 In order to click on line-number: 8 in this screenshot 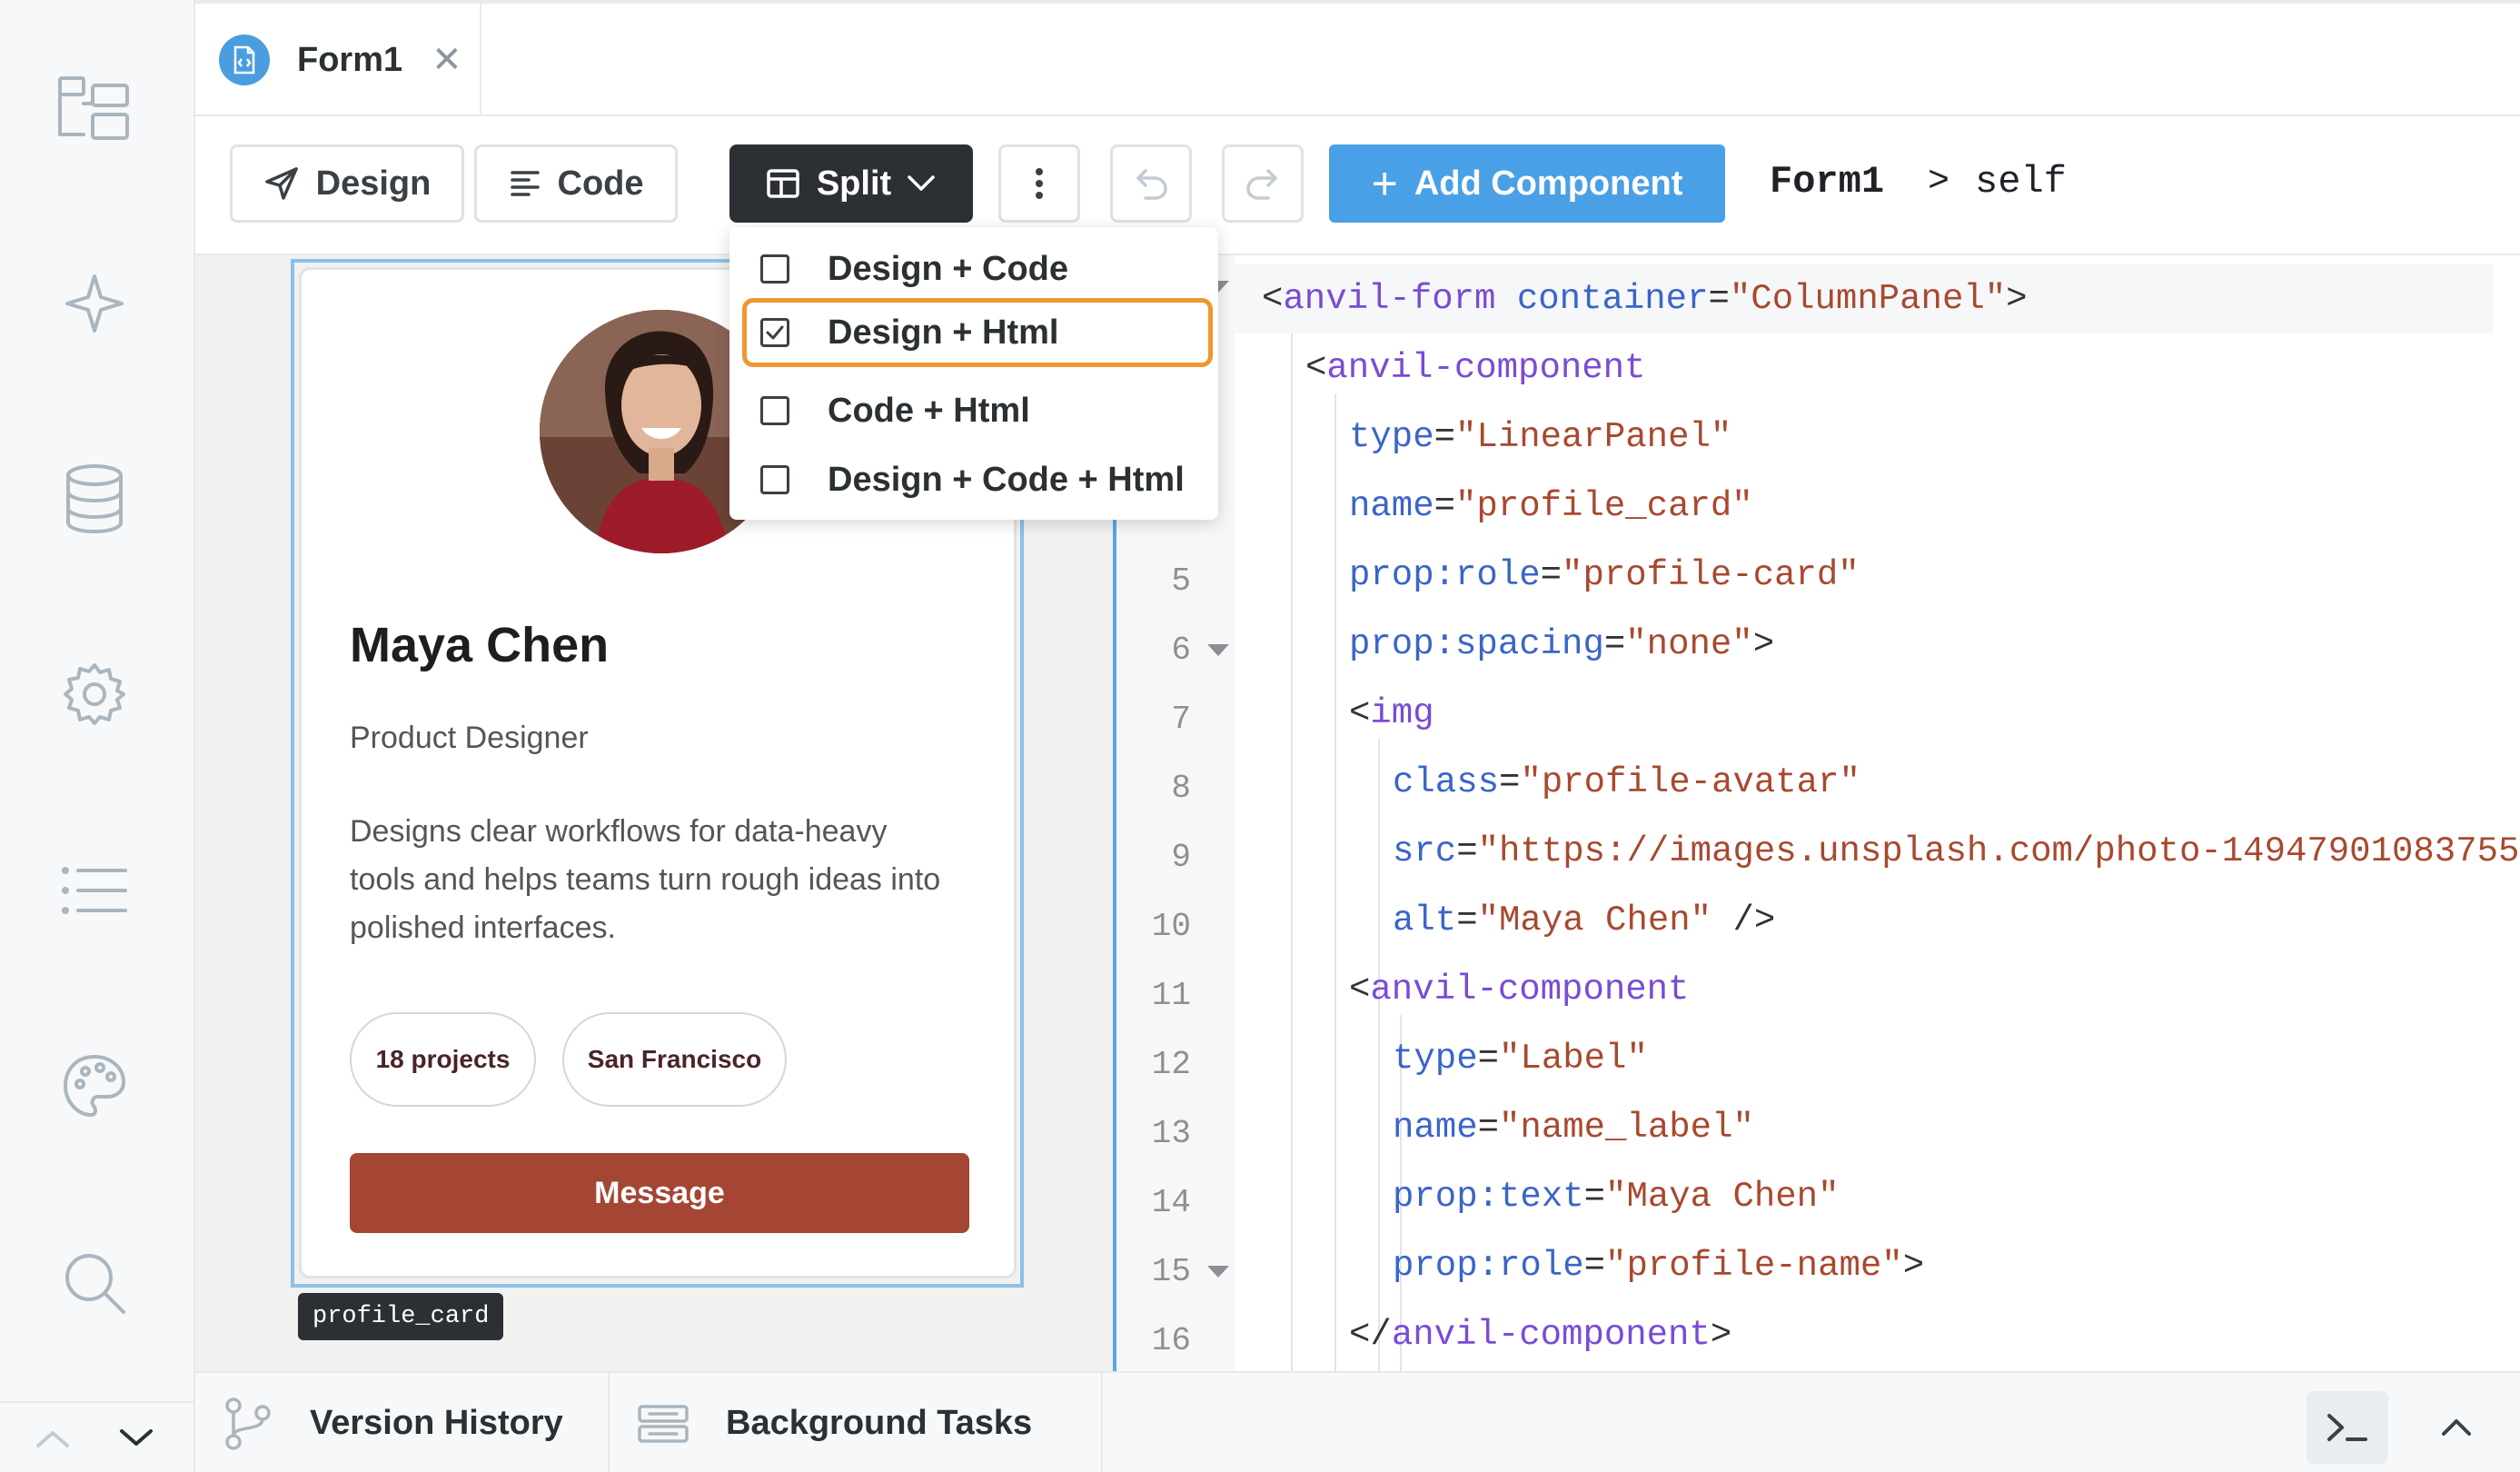, I will do `click(1181, 788)`.